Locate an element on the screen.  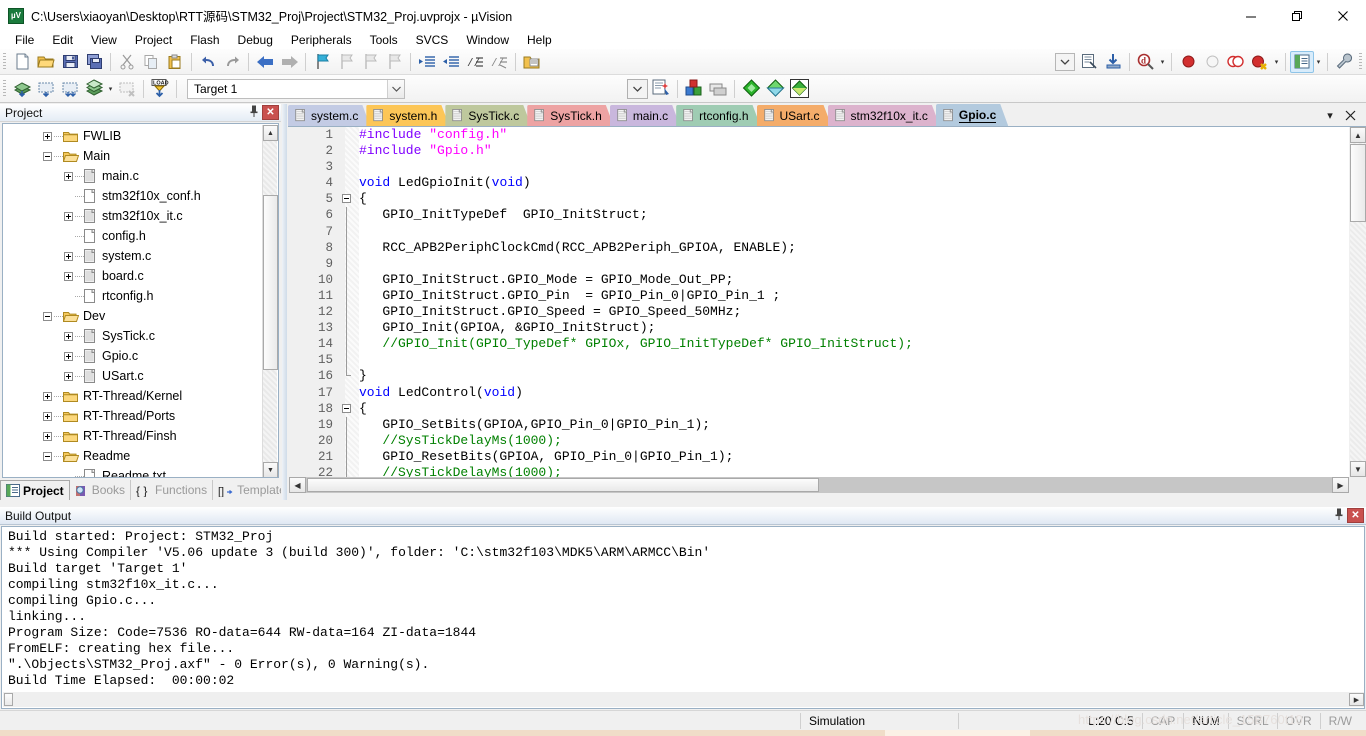
tree-item-dev: Dev is located at coordinates (140, 316).